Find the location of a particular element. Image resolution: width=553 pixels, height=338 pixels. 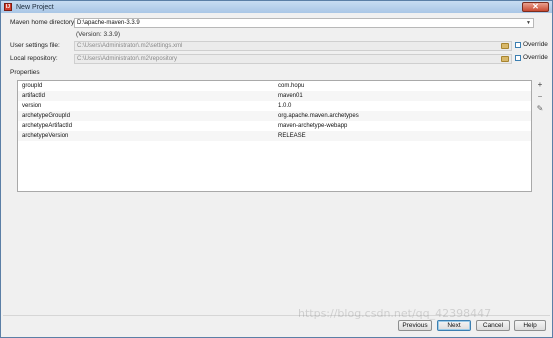

property-key: groupId is located at coordinates (32, 86).